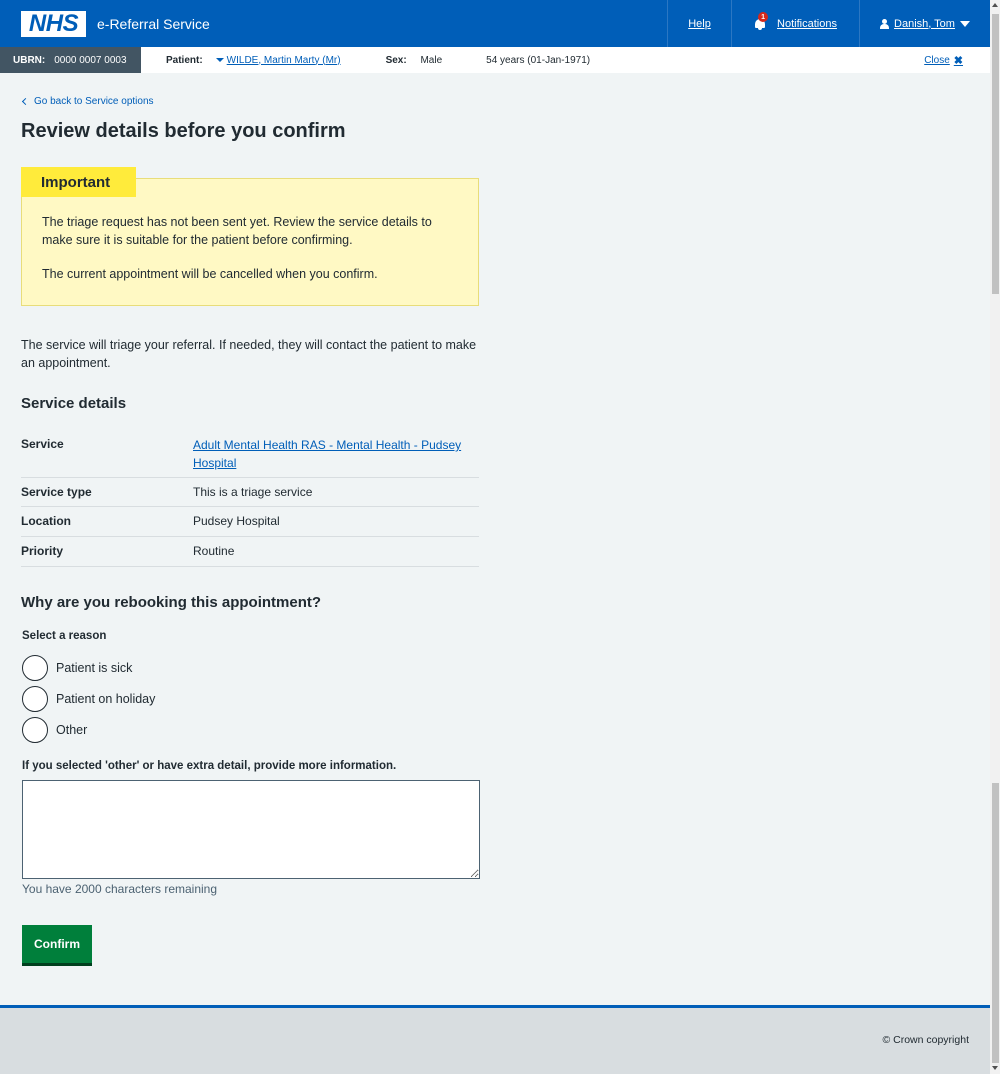  What do you see at coordinates (763, 17) in the screenshot?
I see `notification-count-badge: 1` at bounding box center [763, 17].